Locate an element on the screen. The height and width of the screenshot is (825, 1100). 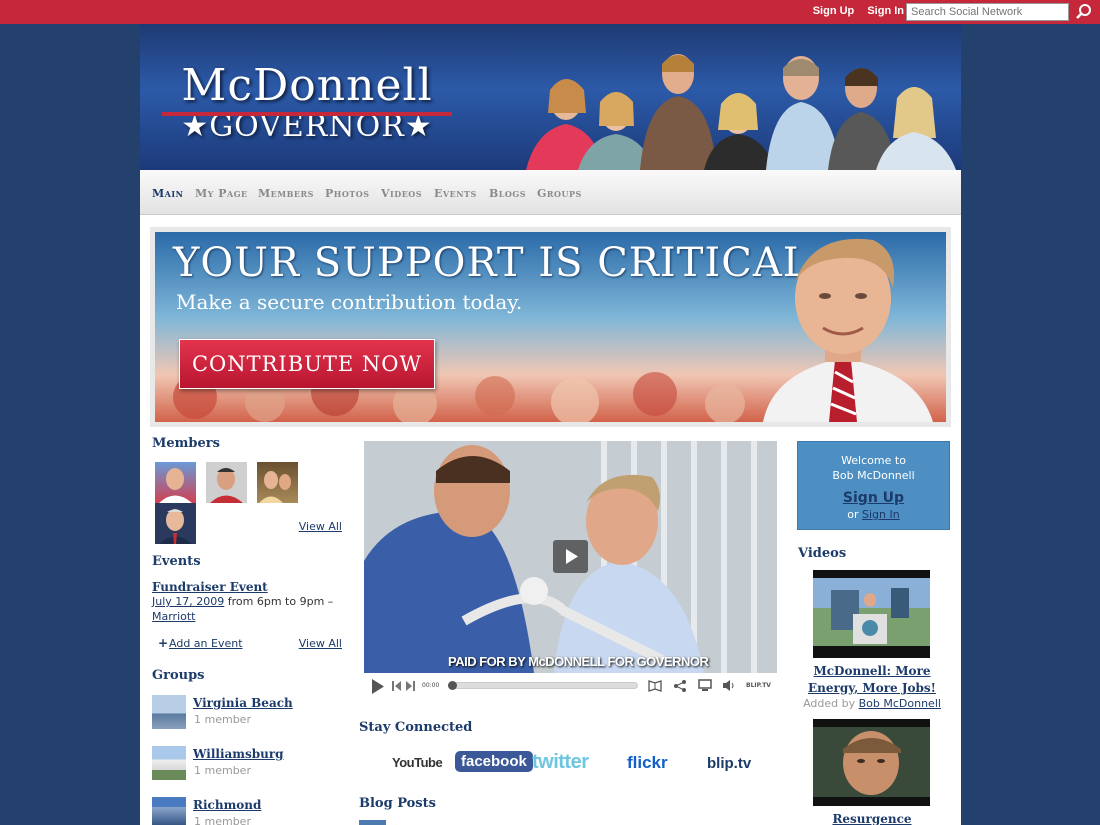
nav-videos: Videos is located at coordinates (401, 193).